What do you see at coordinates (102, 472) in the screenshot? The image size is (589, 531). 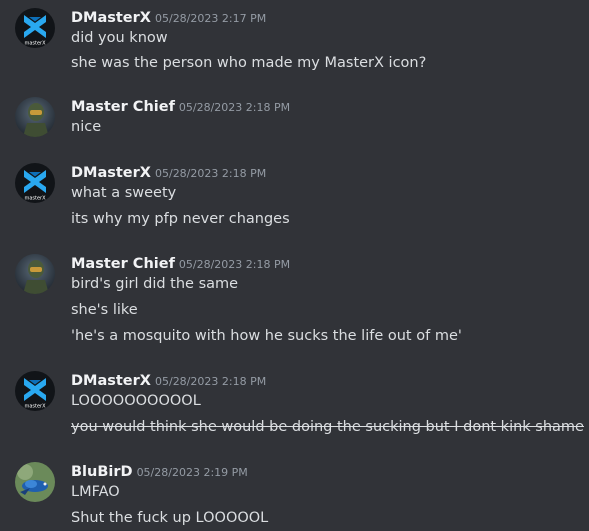 I see `username: BluBirD` at bounding box center [102, 472].